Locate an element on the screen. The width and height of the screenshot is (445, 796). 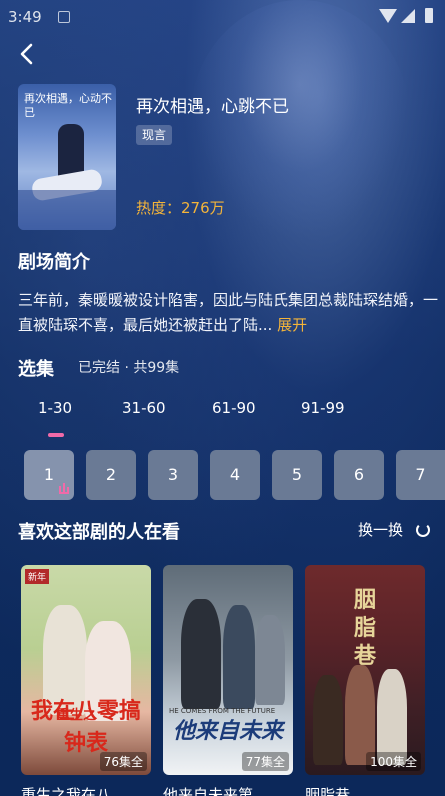
episode-button-5: 5 is located at coordinates (297, 475).